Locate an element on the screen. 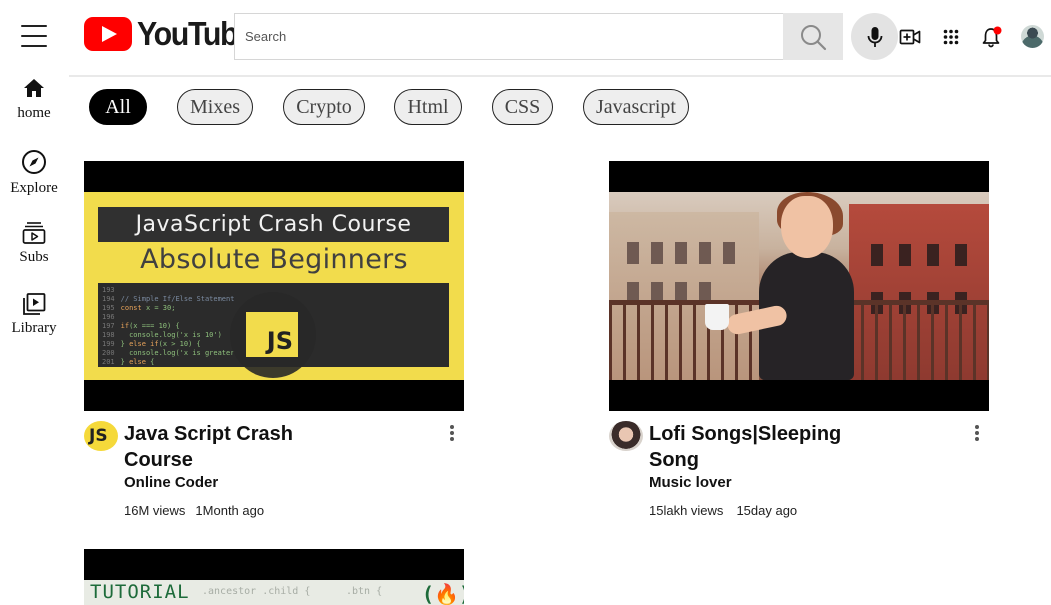 This screenshot has height=605, width=1051. notifications-button is located at coordinates (992, 37).